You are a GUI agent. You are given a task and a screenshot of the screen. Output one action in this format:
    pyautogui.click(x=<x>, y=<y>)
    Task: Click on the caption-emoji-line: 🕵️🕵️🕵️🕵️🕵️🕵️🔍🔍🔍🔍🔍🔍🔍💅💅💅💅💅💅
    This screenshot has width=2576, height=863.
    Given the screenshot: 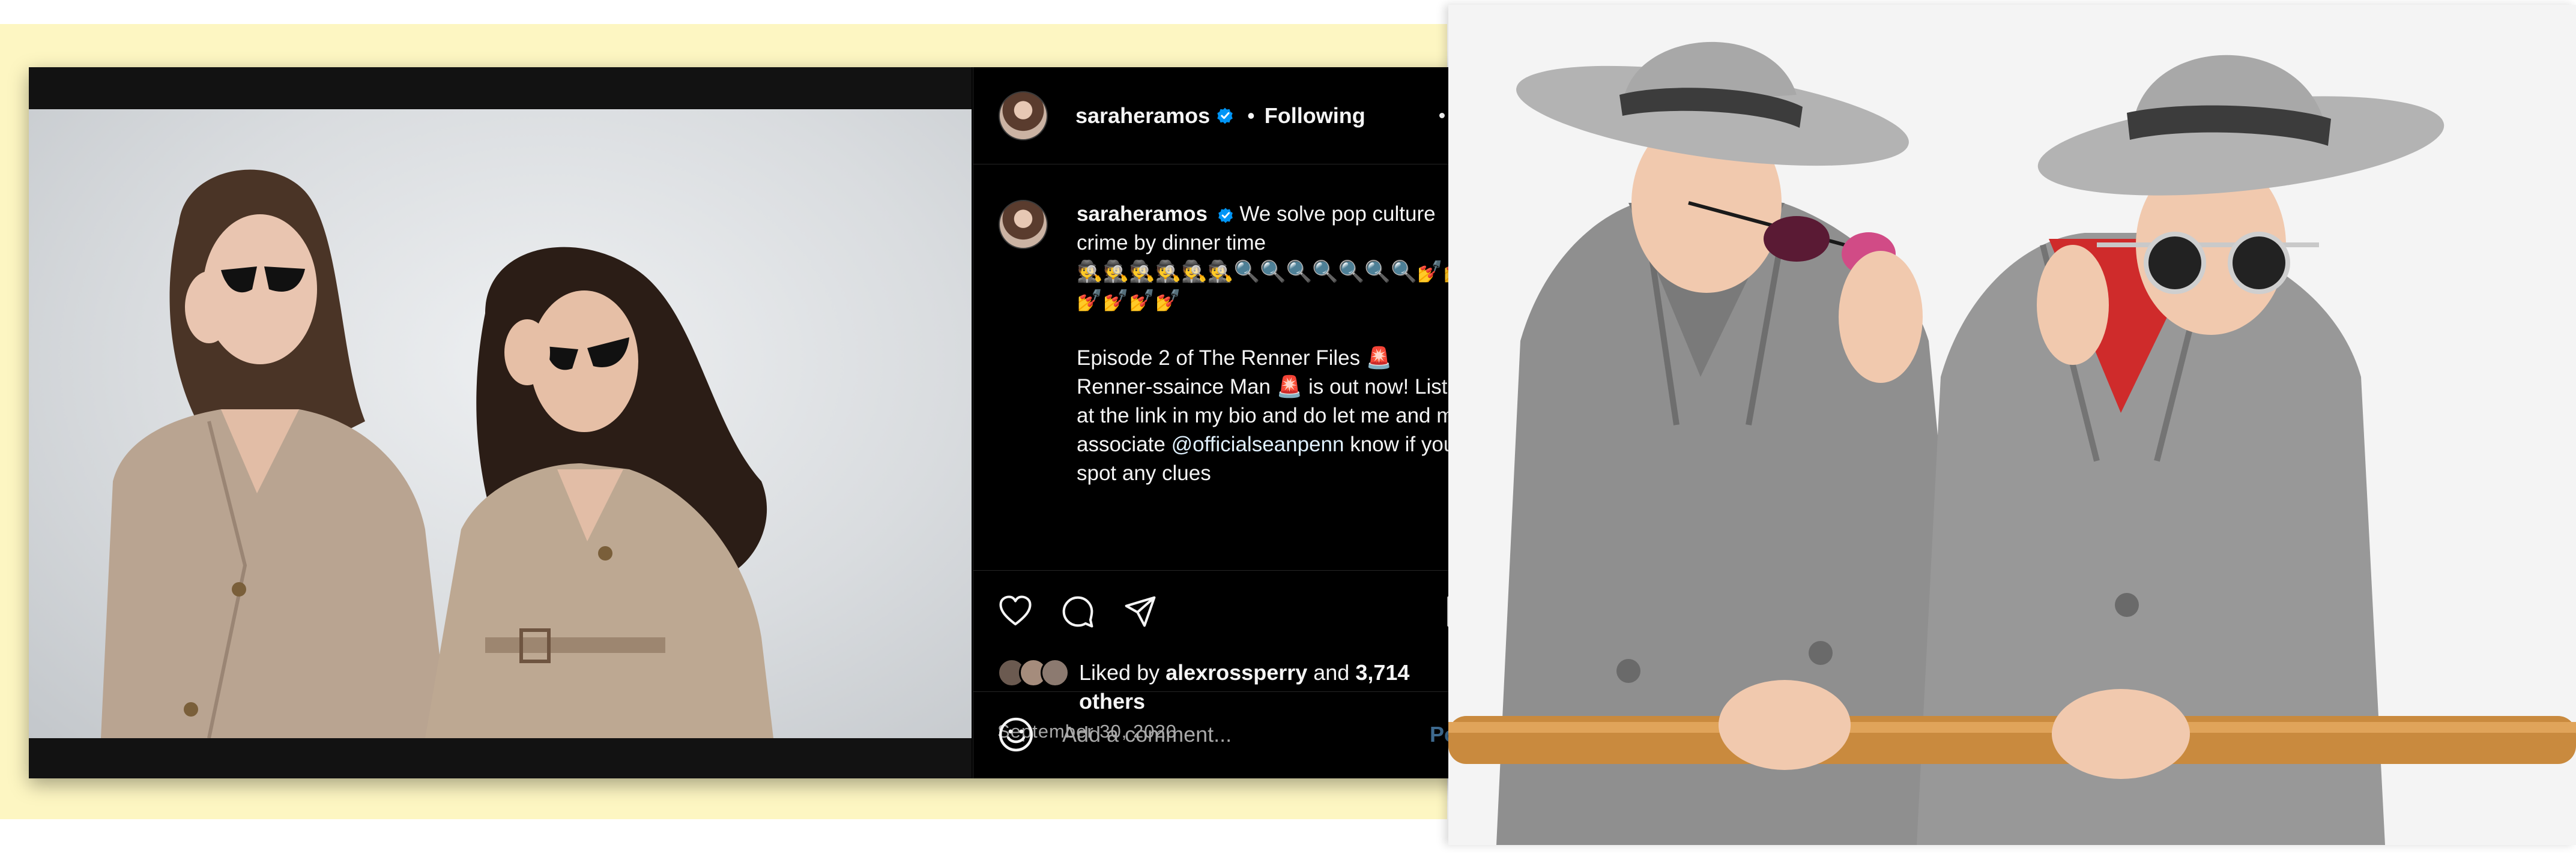 What is the action you would take?
    pyautogui.click(x=1273, y=286)
    